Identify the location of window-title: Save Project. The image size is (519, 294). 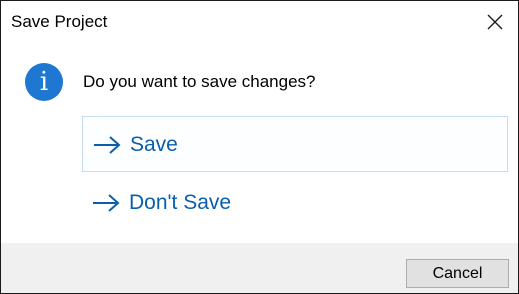
(59, 21).